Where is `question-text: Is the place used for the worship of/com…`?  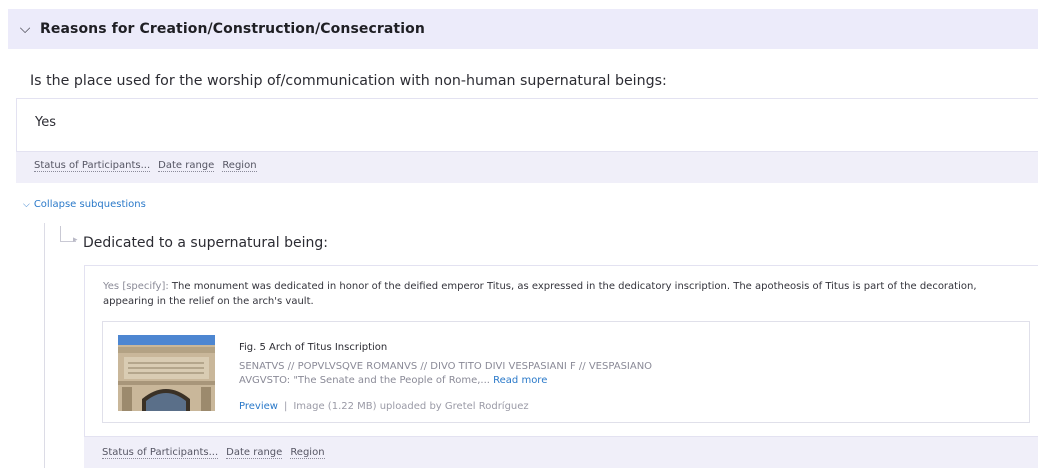 question-text: Is the place used for the worship of/com… is located at coordinates (348, 81).